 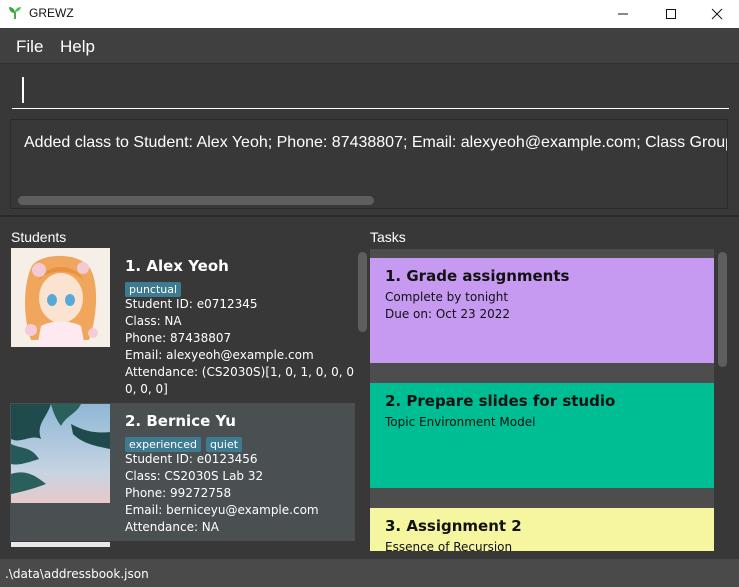 What do you see at coordinates (222, 510) in the screenshot?
I see `student-email: Email: berniceyu@example.com` at bounding box center [222, 510].